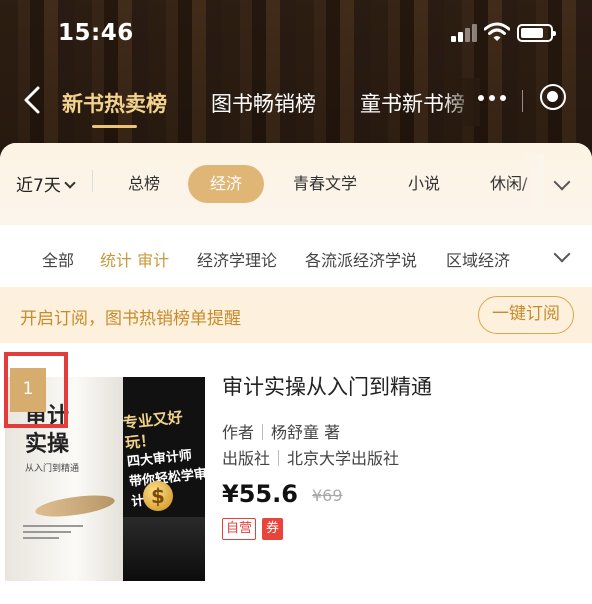 The width and height of the screenshot is (592, 604). What do you see at coordinates (296, 33) in the screenshot?
I see `status-bar: 15:46` at bounding box center [296, 33].